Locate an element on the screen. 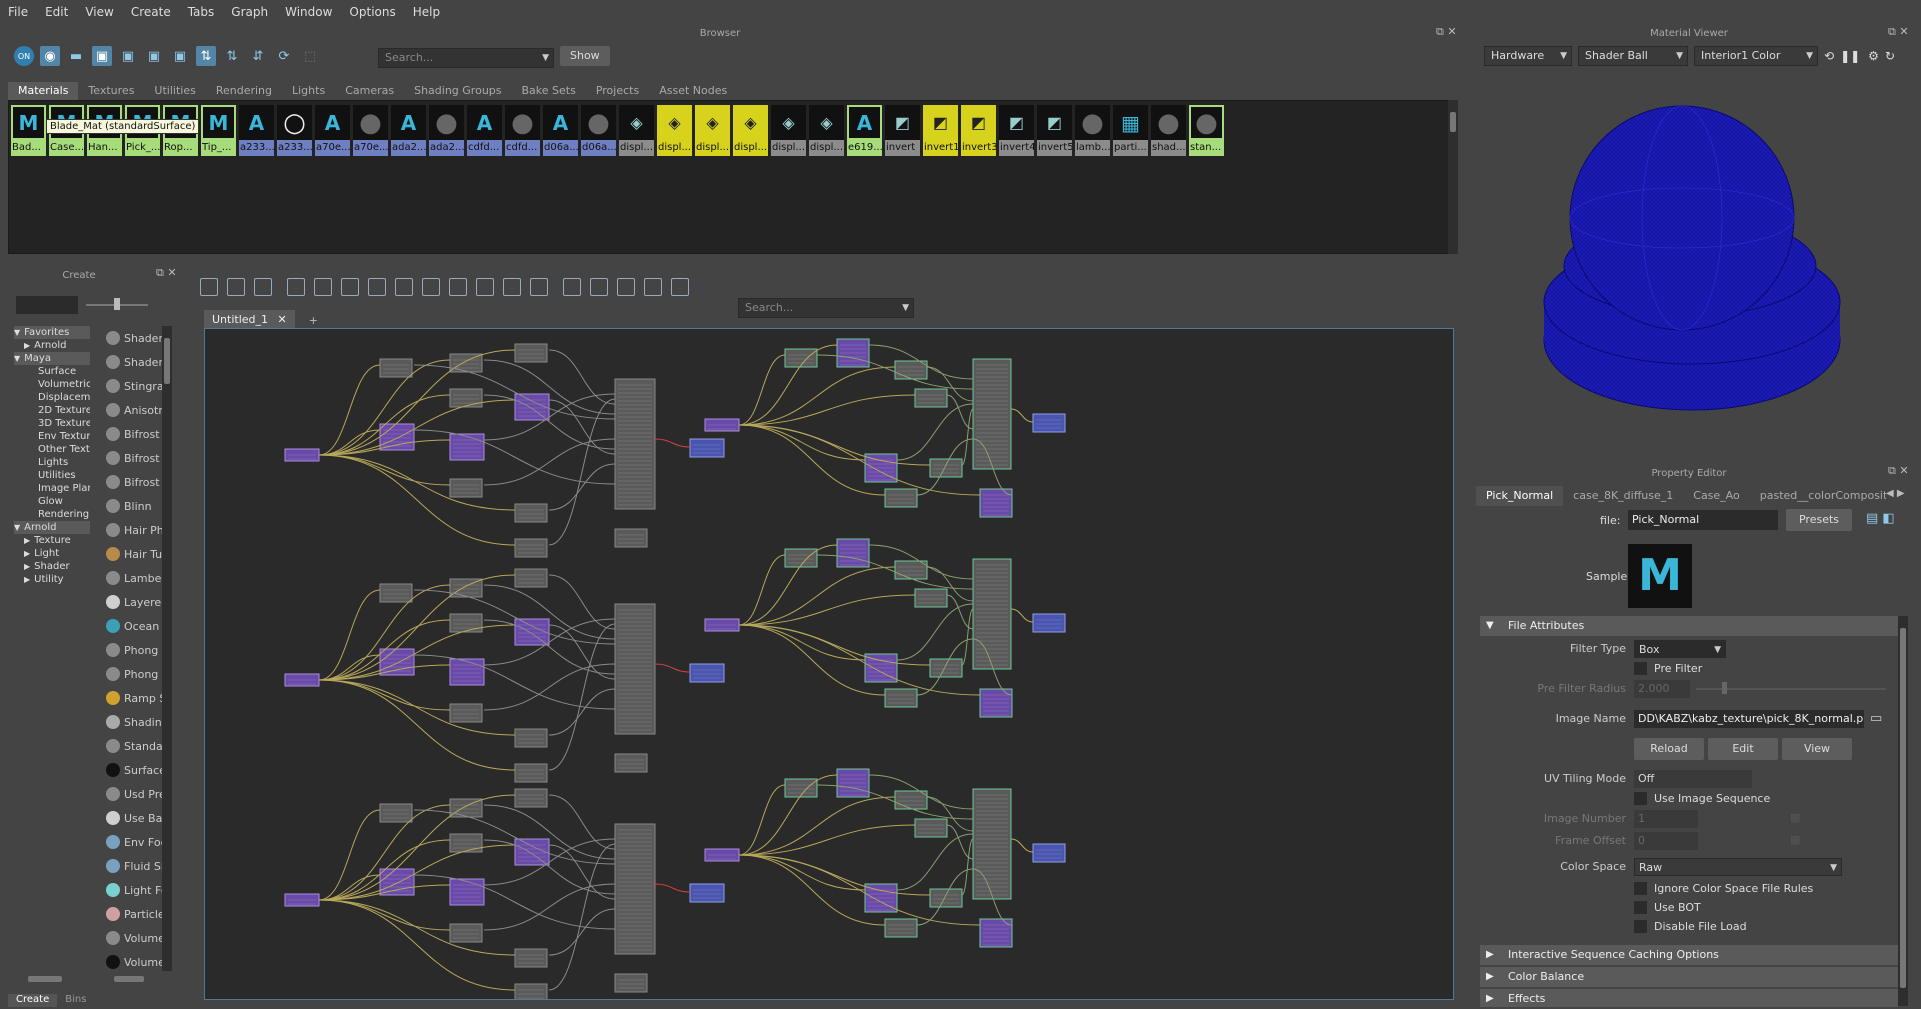 This screenshot has height=1009, width=1921. create-node-item: Ramp S is located at coordinates (131, 698).